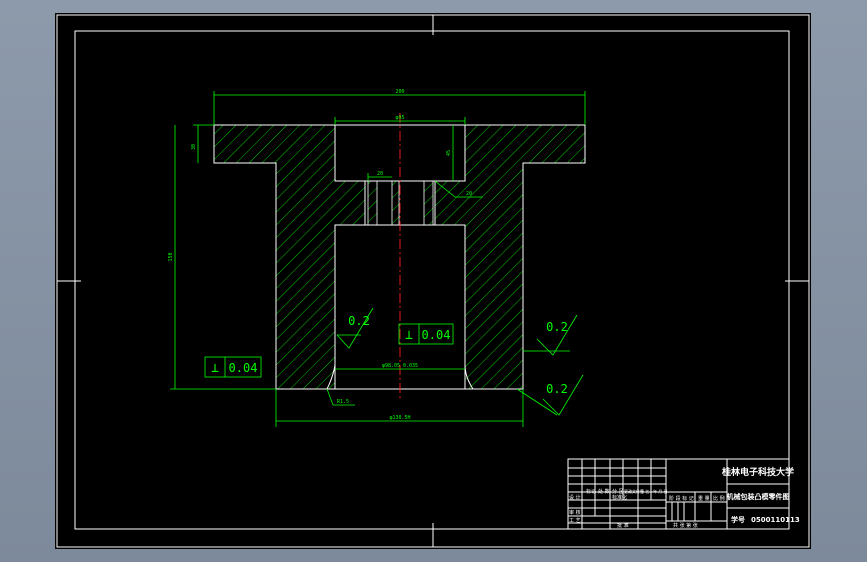  What do you see at coordinates (449, 153) in the screenshot?
I see `dim-counterbore-depth: 45` at bounding box center [449, 153].